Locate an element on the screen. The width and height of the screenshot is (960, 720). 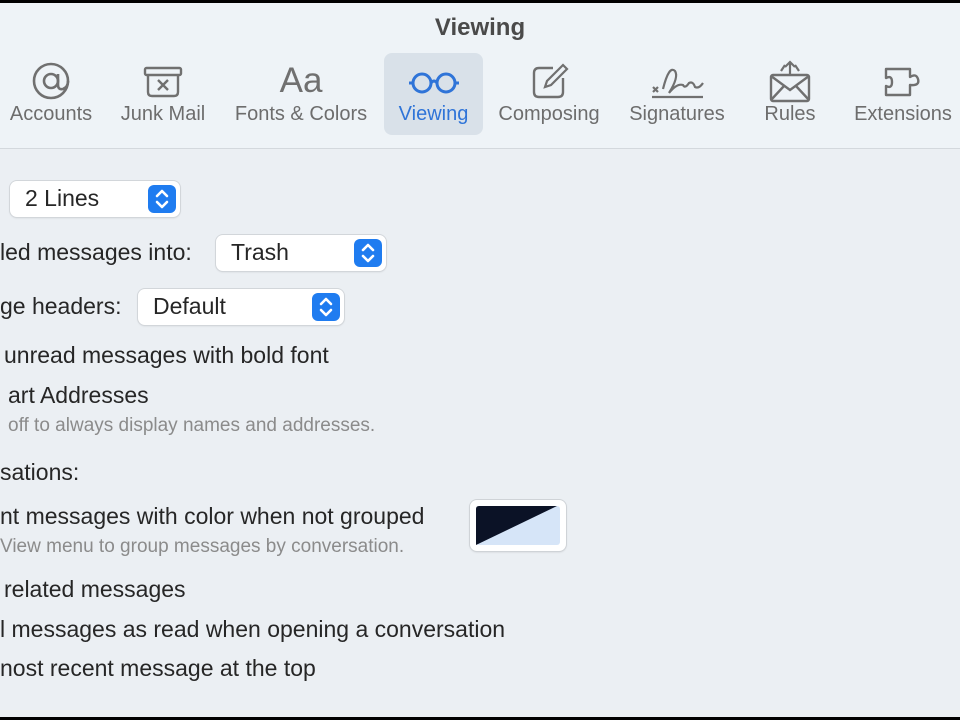
conversations-heading: sations: is located at coordinates (40, 472).